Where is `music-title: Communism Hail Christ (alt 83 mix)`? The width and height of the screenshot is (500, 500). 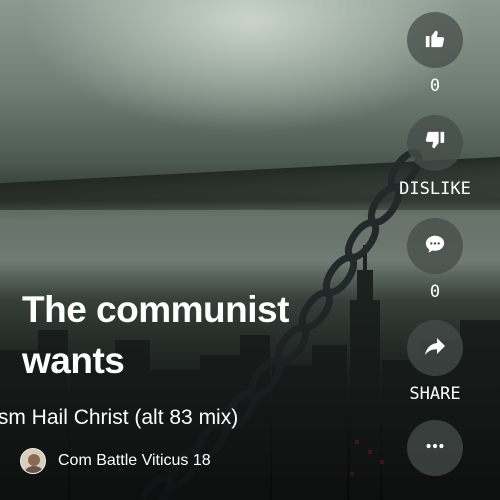
music-title: Communism Hail Christ (alt 83 mix) is located at coordinates (119, 417).